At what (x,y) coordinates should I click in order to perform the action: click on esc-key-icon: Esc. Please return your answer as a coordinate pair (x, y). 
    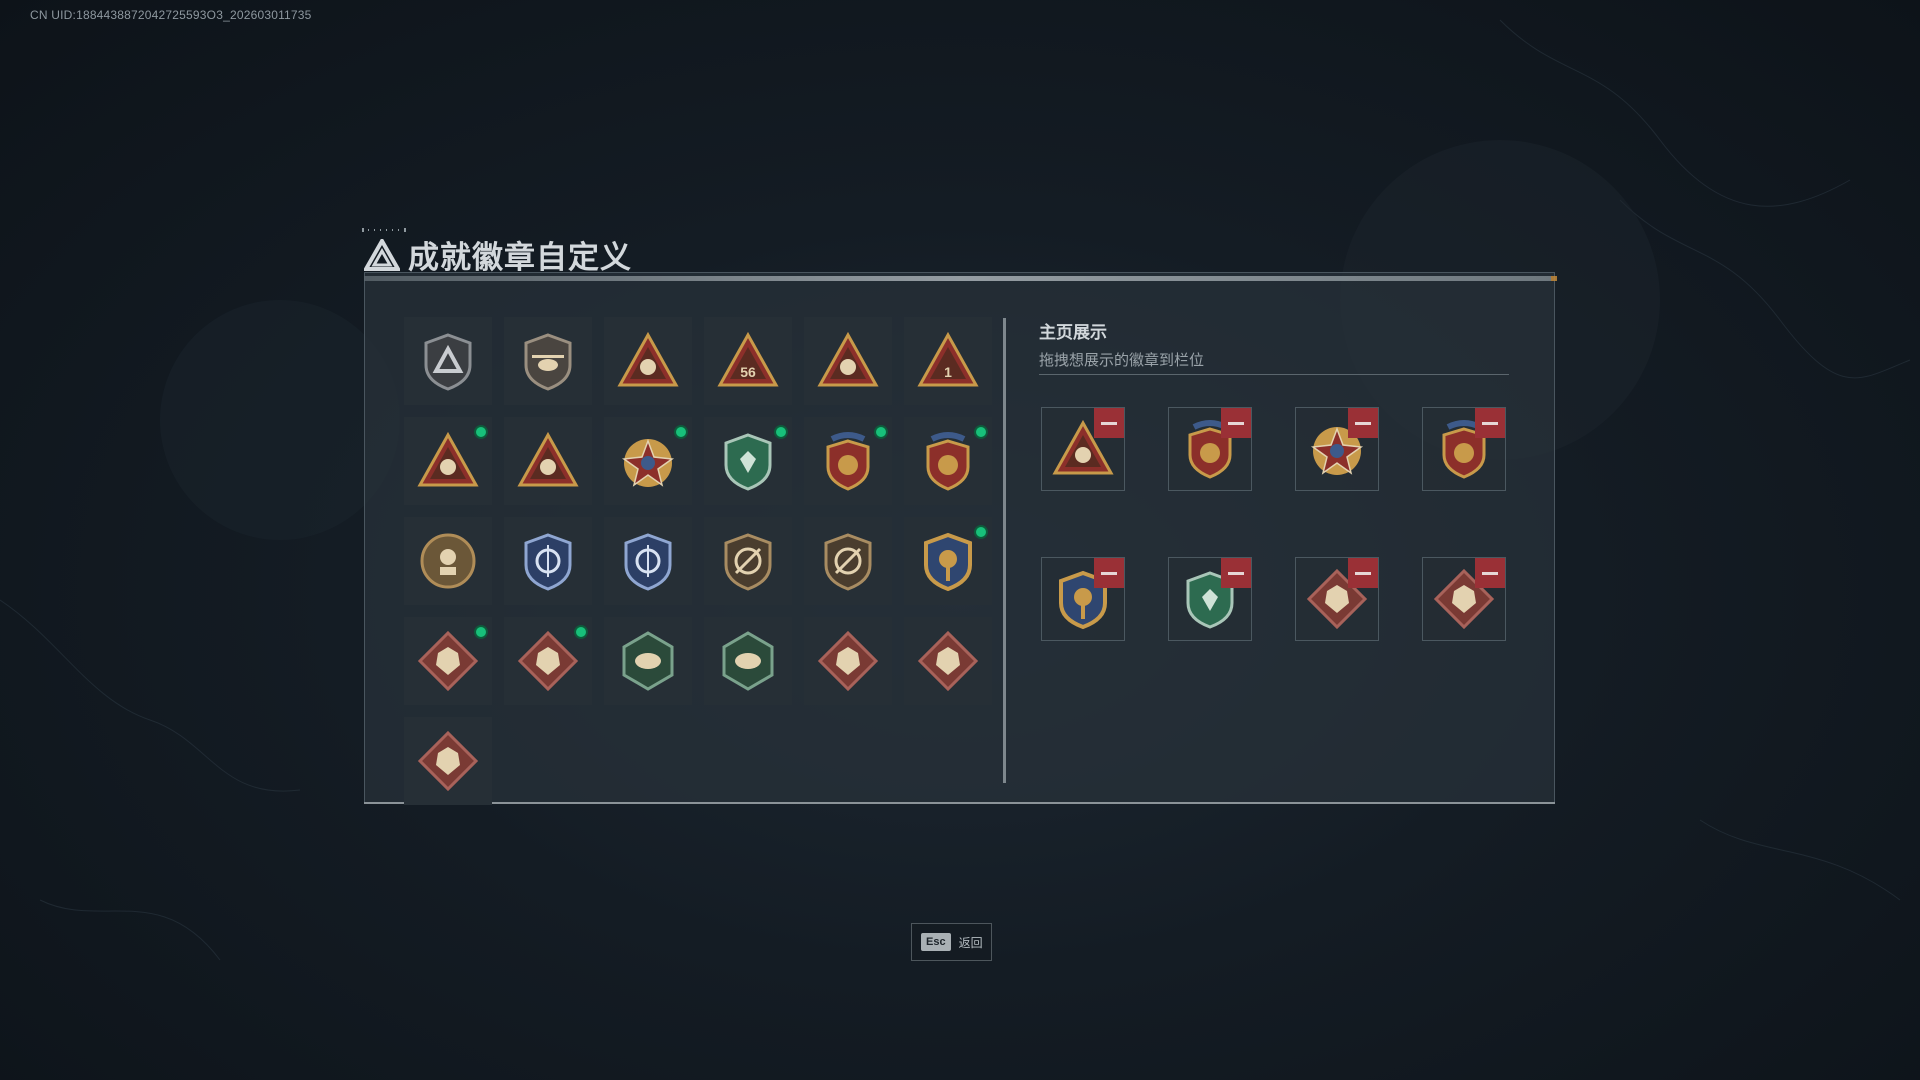
    Looking at the image, I should click on (936, 942).